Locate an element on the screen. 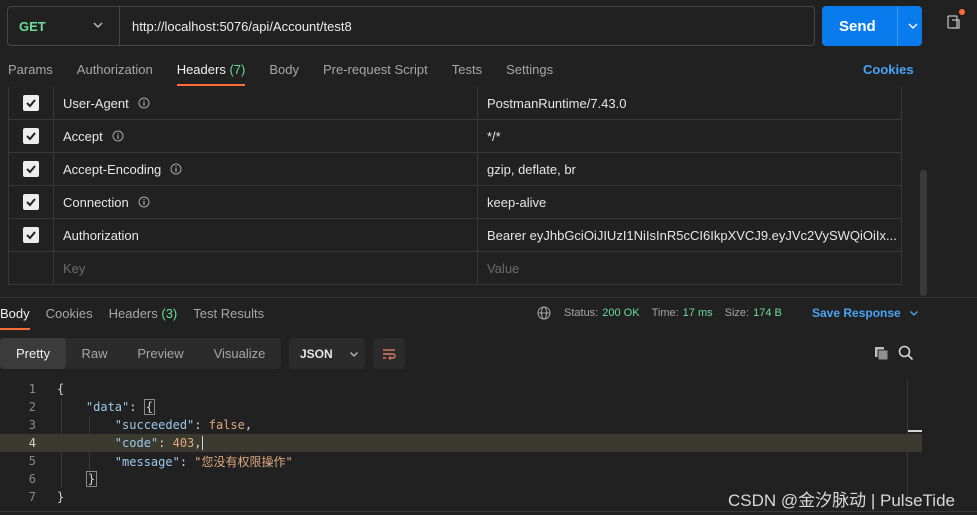  time-label: Time: is located at coordinates (665, 313).